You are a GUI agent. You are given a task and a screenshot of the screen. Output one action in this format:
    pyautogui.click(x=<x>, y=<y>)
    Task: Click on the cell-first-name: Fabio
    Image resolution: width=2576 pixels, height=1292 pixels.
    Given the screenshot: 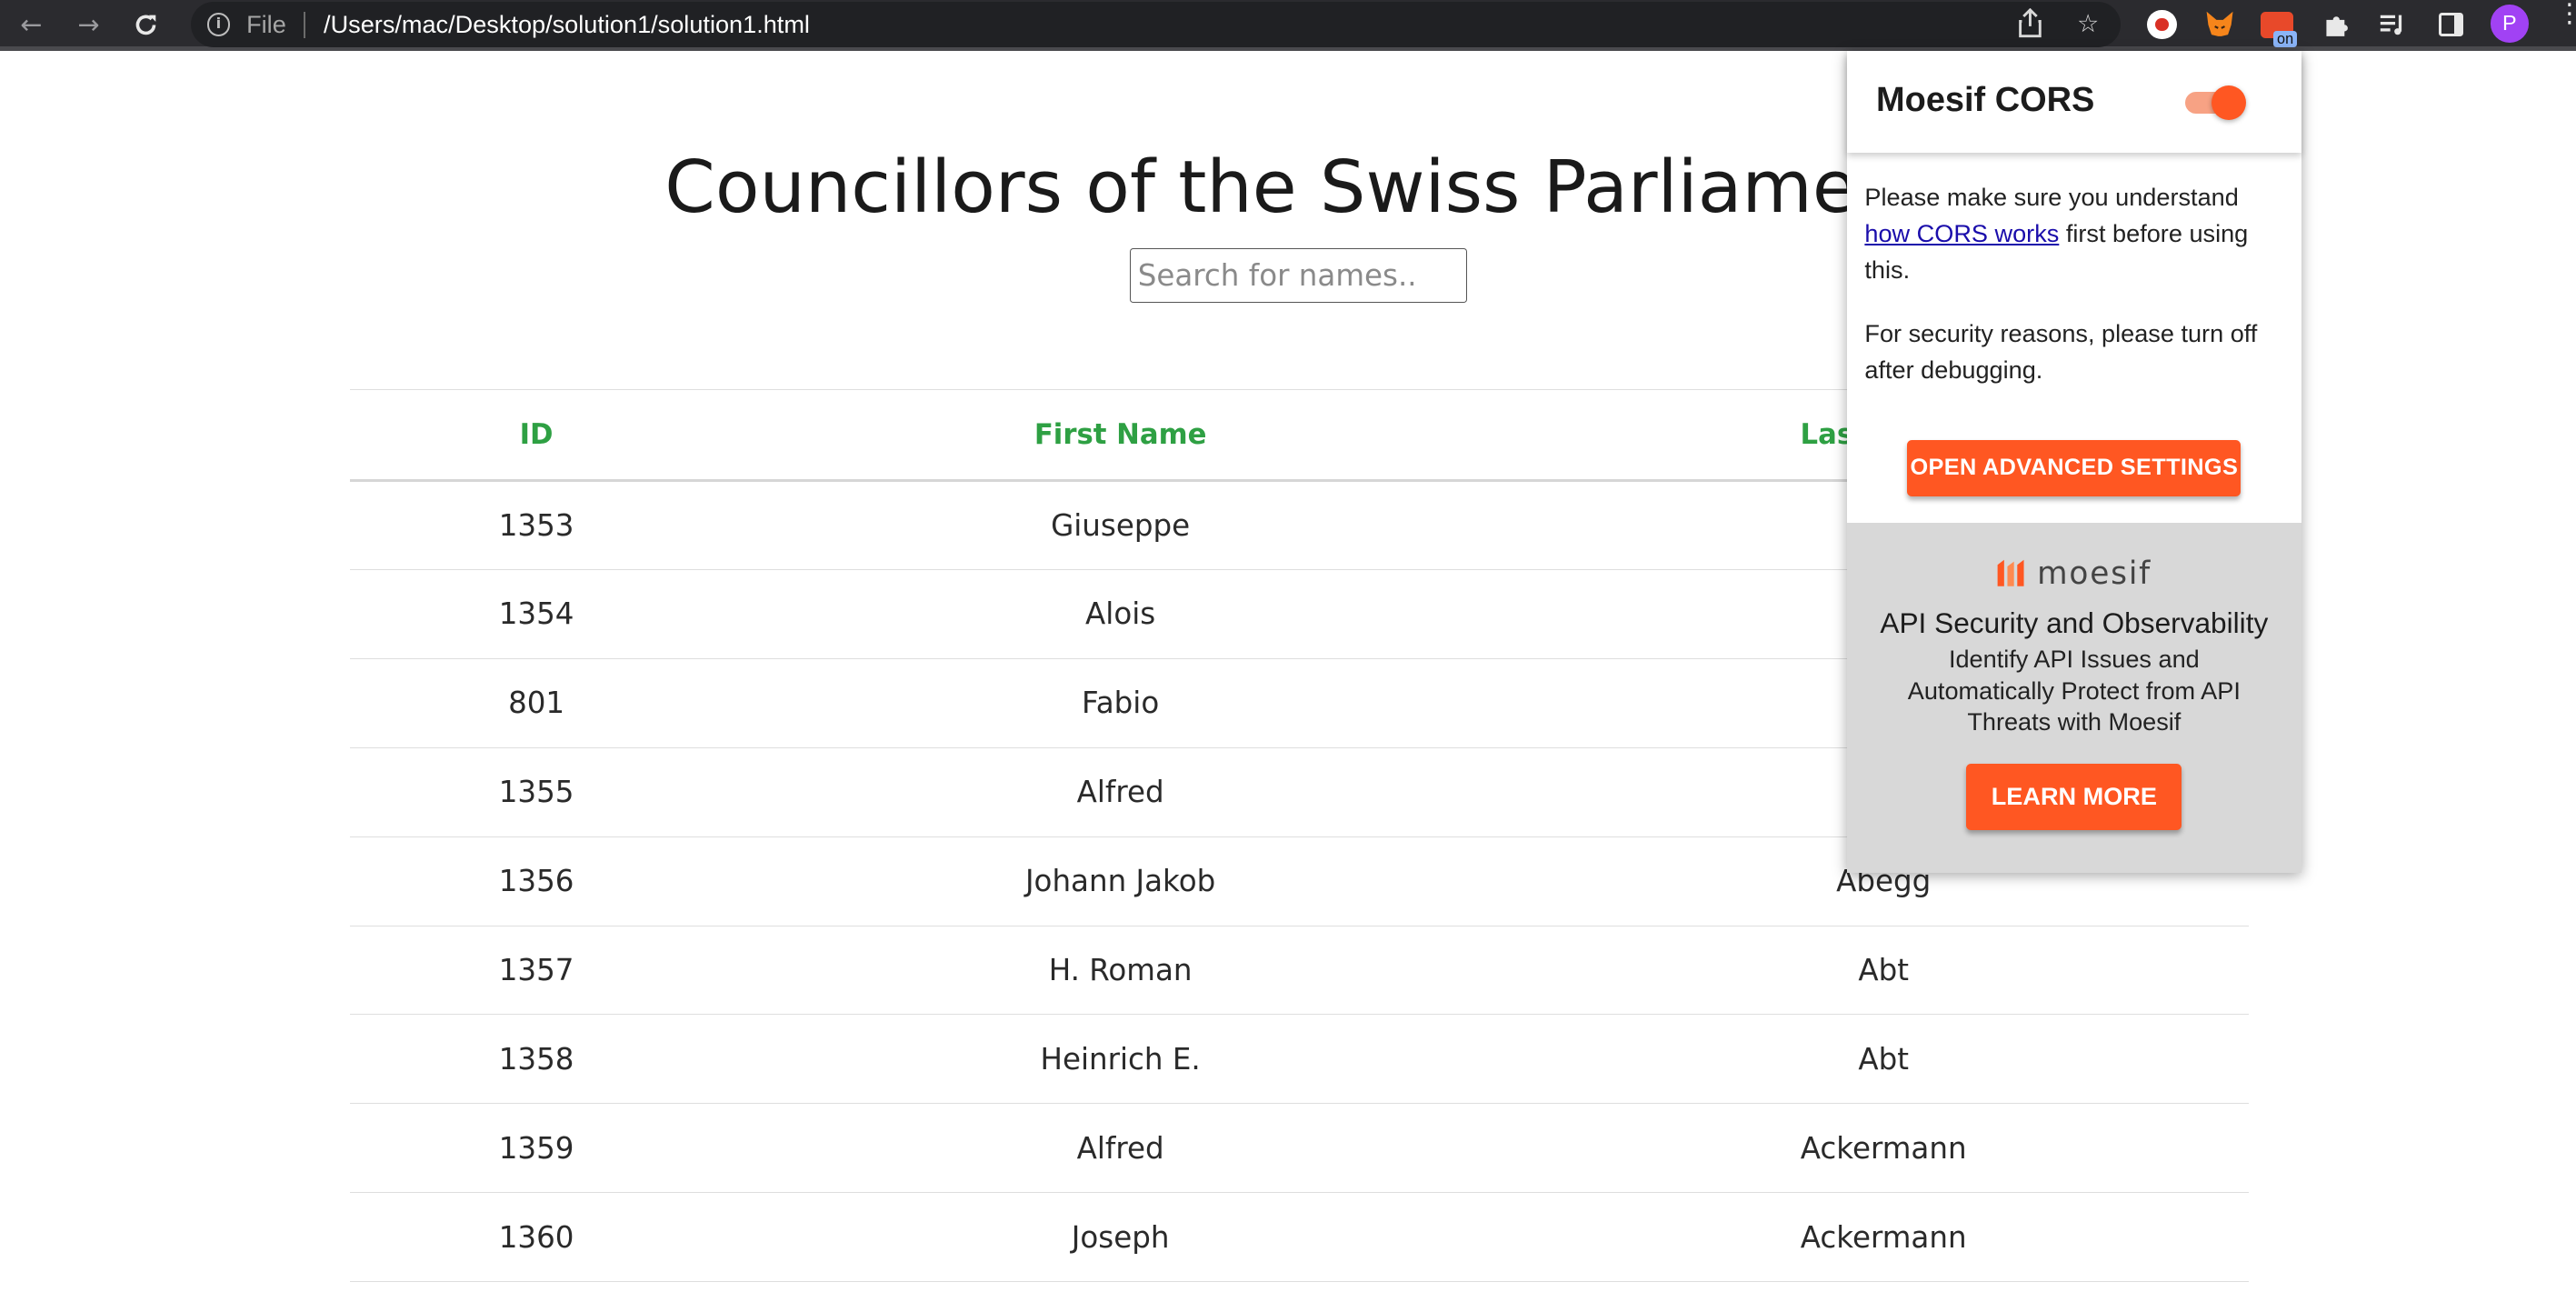 What is the action you would take?
    pyautogui.click(x=1121, y=703)
    